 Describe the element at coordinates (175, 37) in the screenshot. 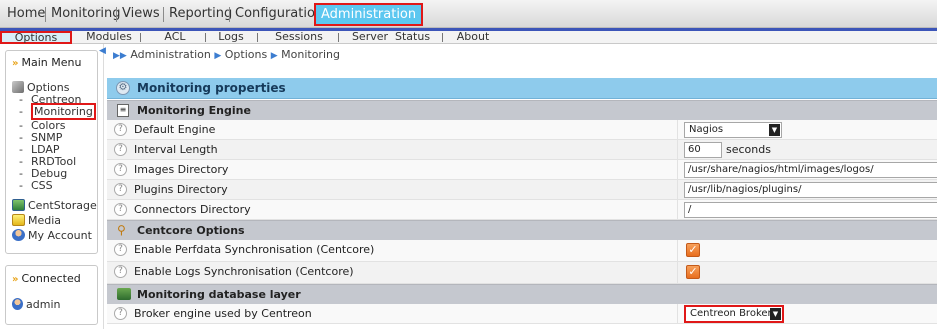

I see `subtab-acl: ACL` at that location.